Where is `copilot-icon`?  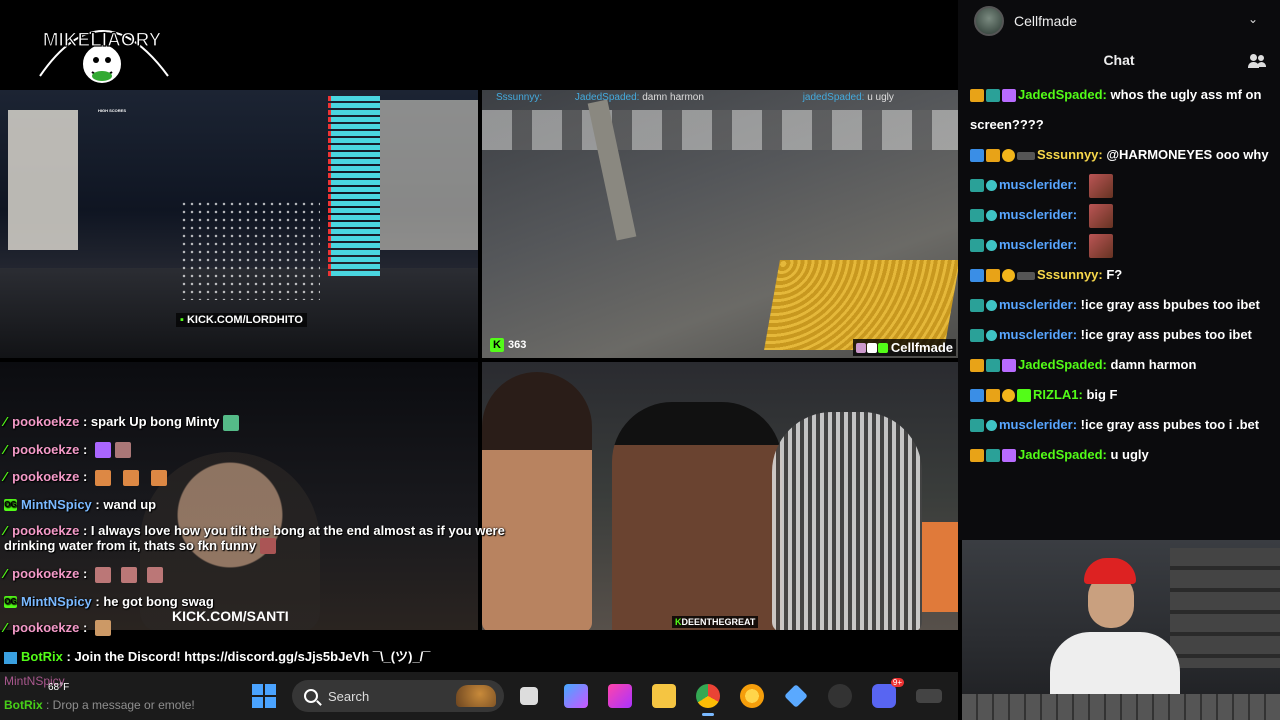 copilot-icon is located at coordinates (576, 696).